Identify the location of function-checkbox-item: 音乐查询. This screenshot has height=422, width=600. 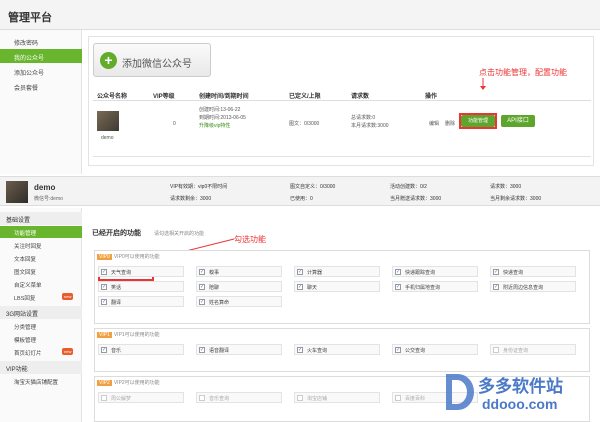
(239, 397).